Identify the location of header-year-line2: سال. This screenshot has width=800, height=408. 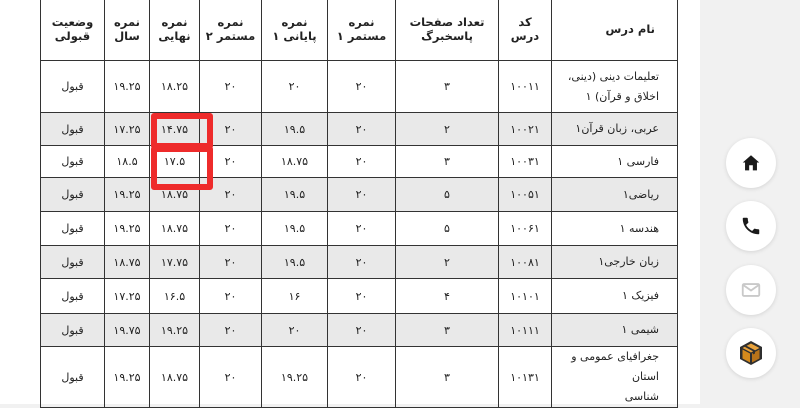
(127, 35).